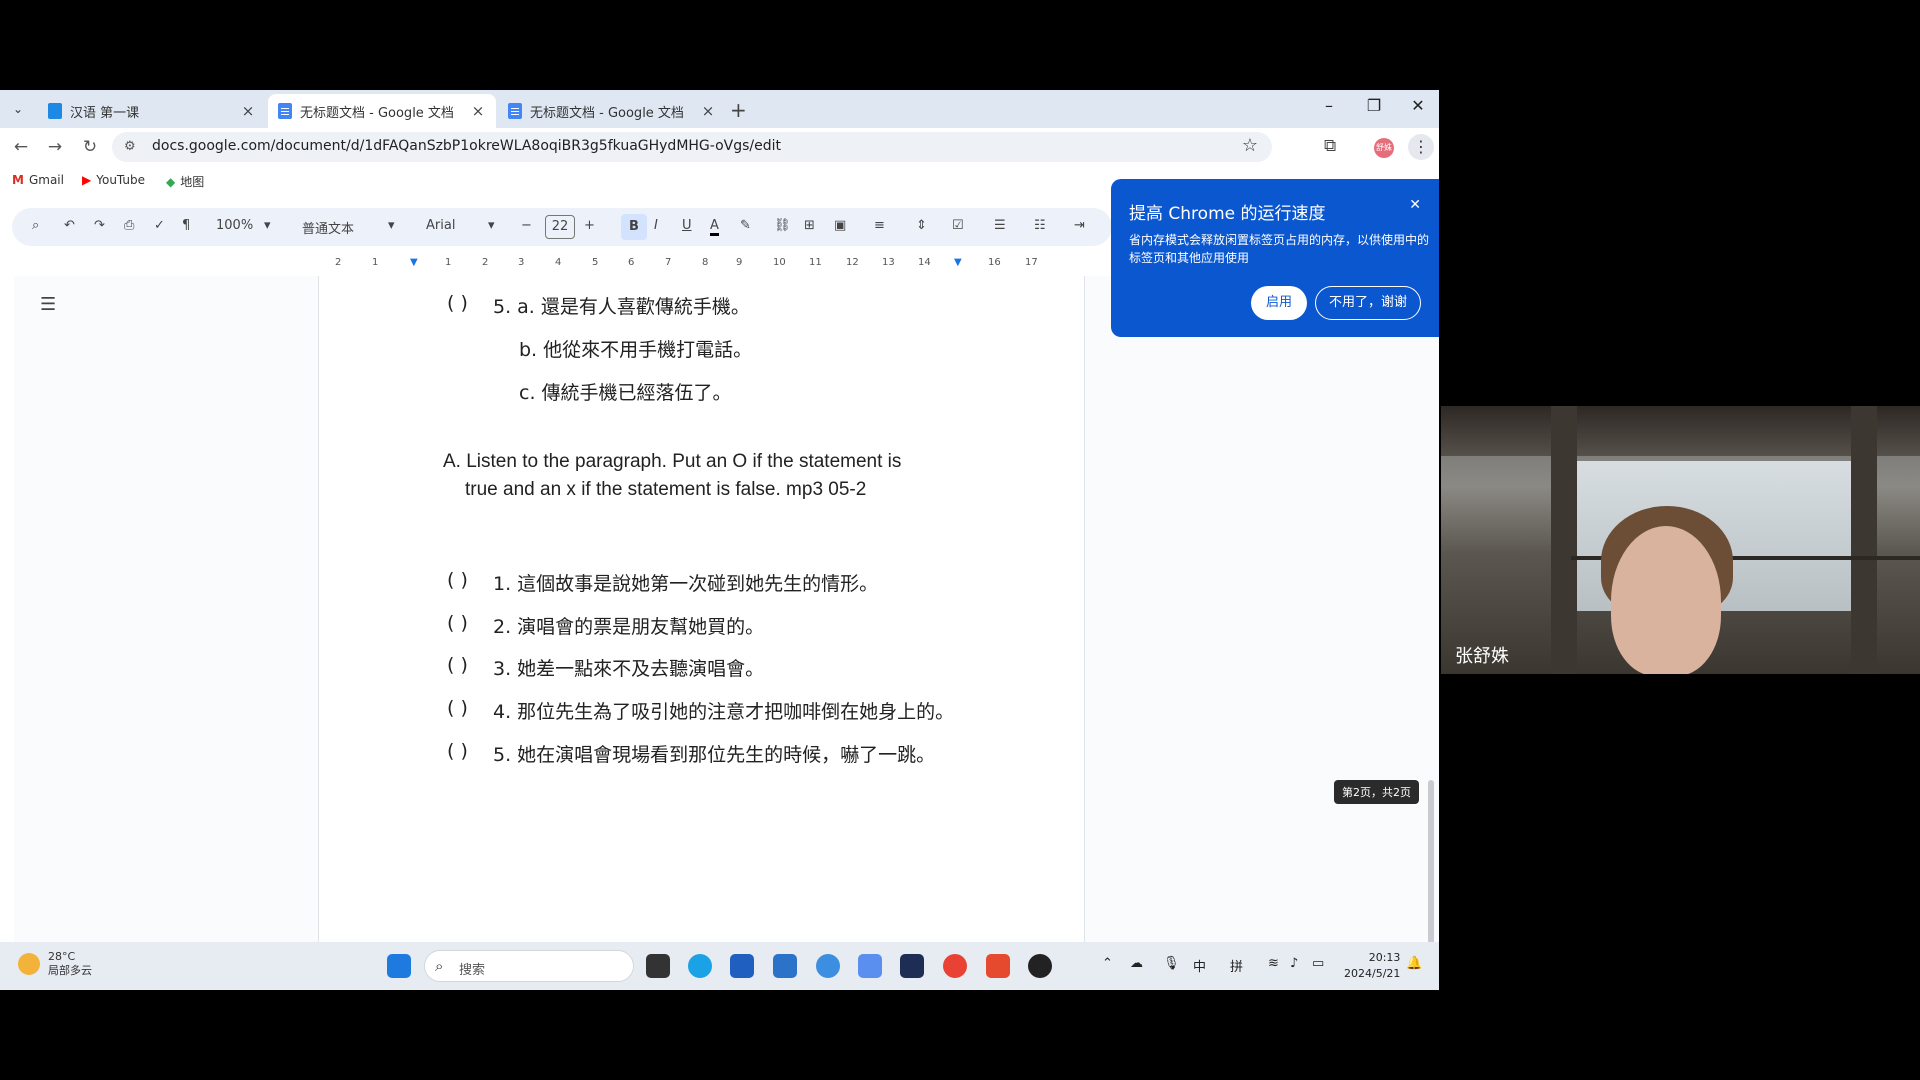 The height and width of the screenshot is (1080, 1920). I want to click on style-select: 普通文本, so click(328, 227).